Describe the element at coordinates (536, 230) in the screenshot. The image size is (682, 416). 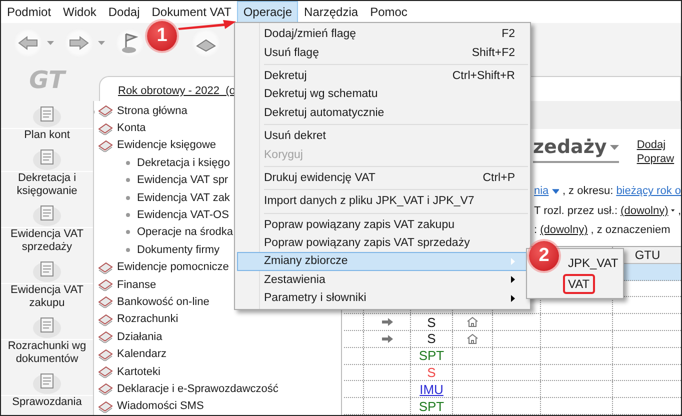
I see `filter-label: :` at that location.